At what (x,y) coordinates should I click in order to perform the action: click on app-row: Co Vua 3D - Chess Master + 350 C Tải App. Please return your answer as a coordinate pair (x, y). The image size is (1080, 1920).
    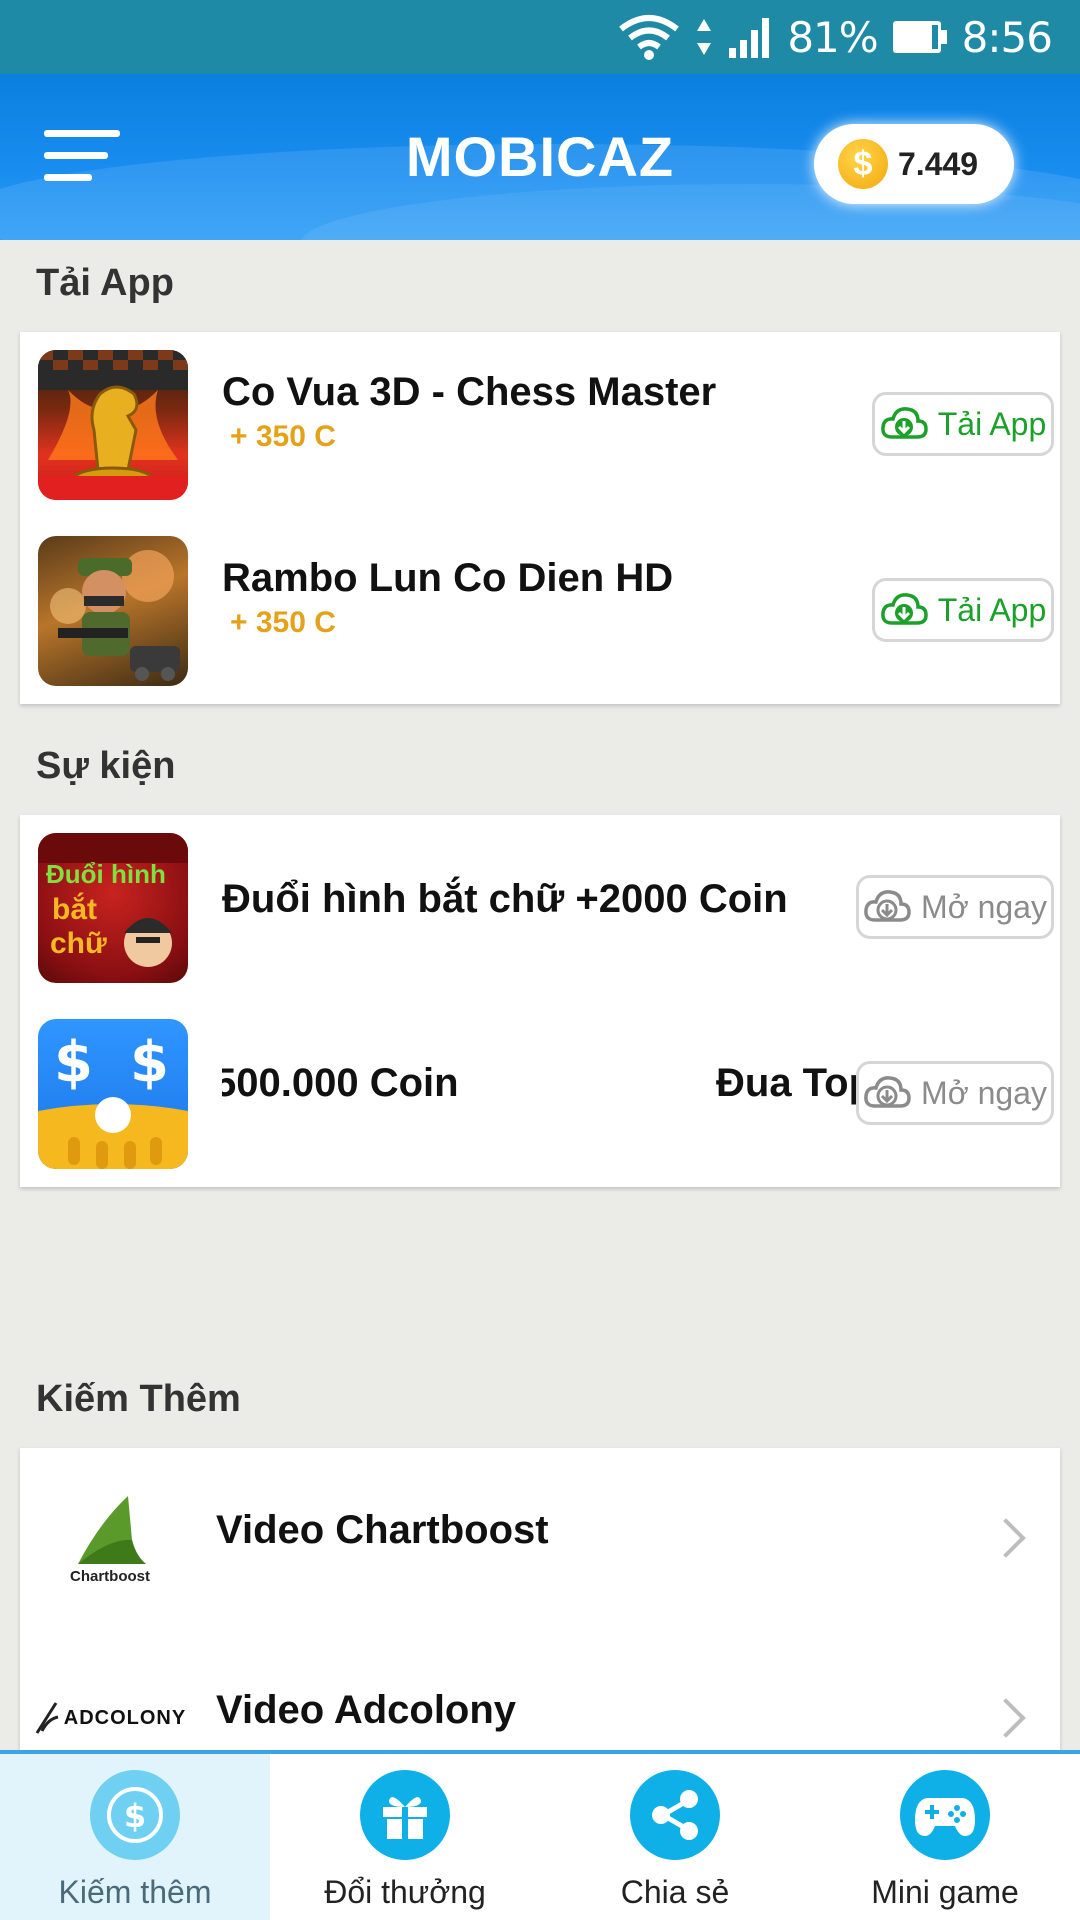
    Looking at the image, I should click on (540, 425).